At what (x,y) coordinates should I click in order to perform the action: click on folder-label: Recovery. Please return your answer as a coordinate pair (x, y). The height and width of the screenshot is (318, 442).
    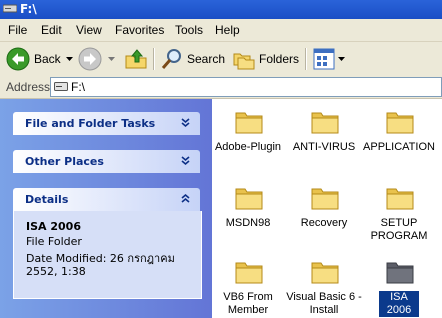
    Looking at the image, I should click on (324, 223).